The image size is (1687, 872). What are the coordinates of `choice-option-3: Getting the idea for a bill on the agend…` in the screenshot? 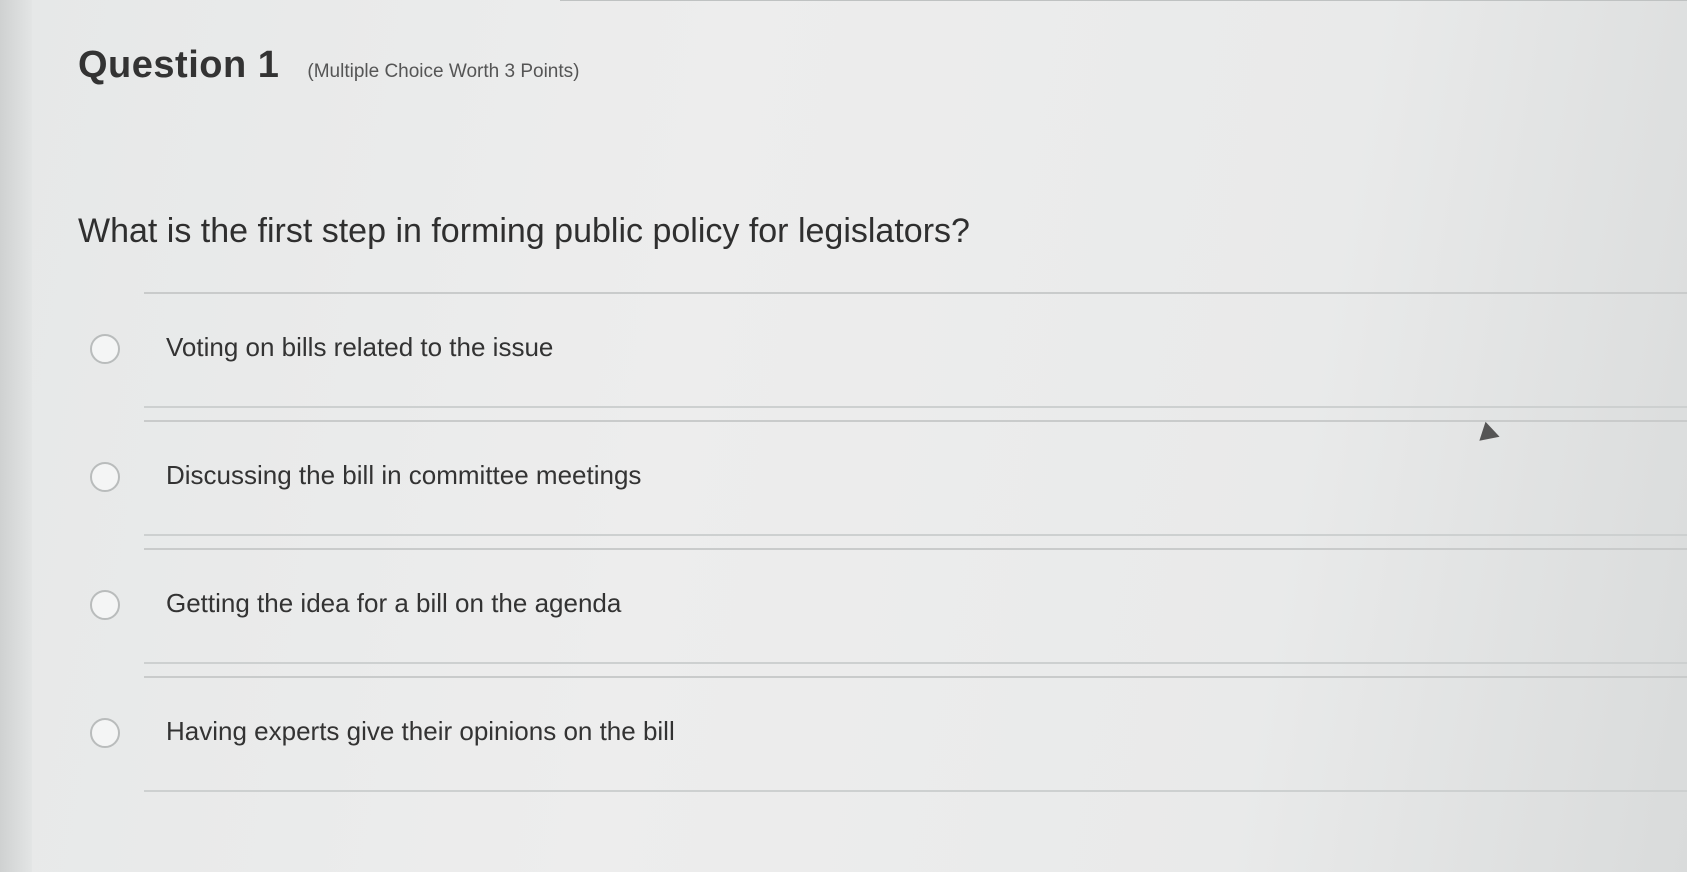 It's located at (843, 606).